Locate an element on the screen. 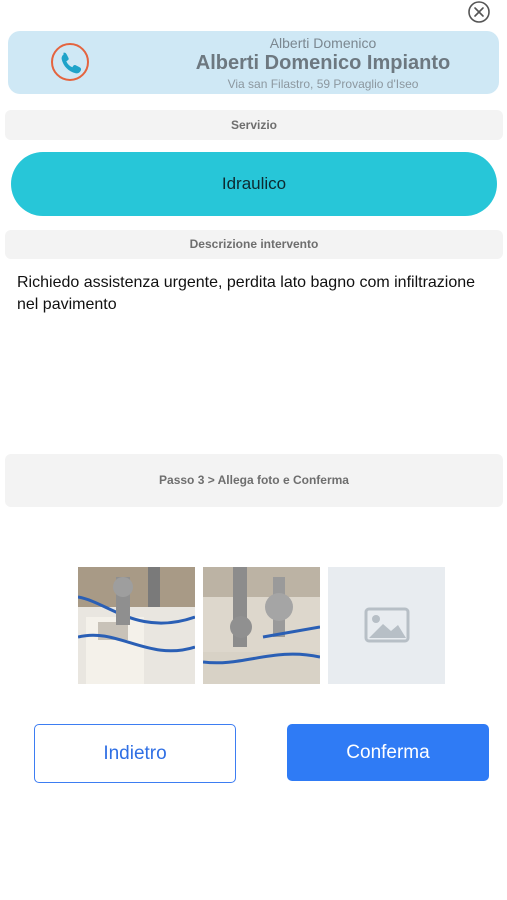 The width and height of the screenshot is (507, 900). phone-icon is located at coordinates (70, 62).